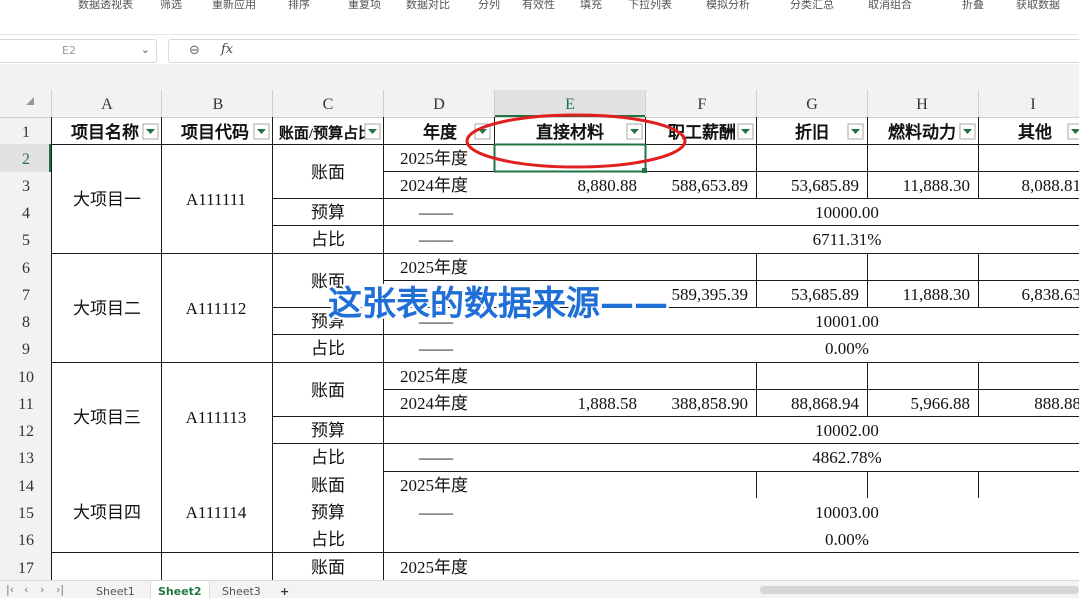  What do you see at coordinates (78, 51) in the screenshot?
I see `name-box: E2 ⌄` at bounding box center [78, 51].